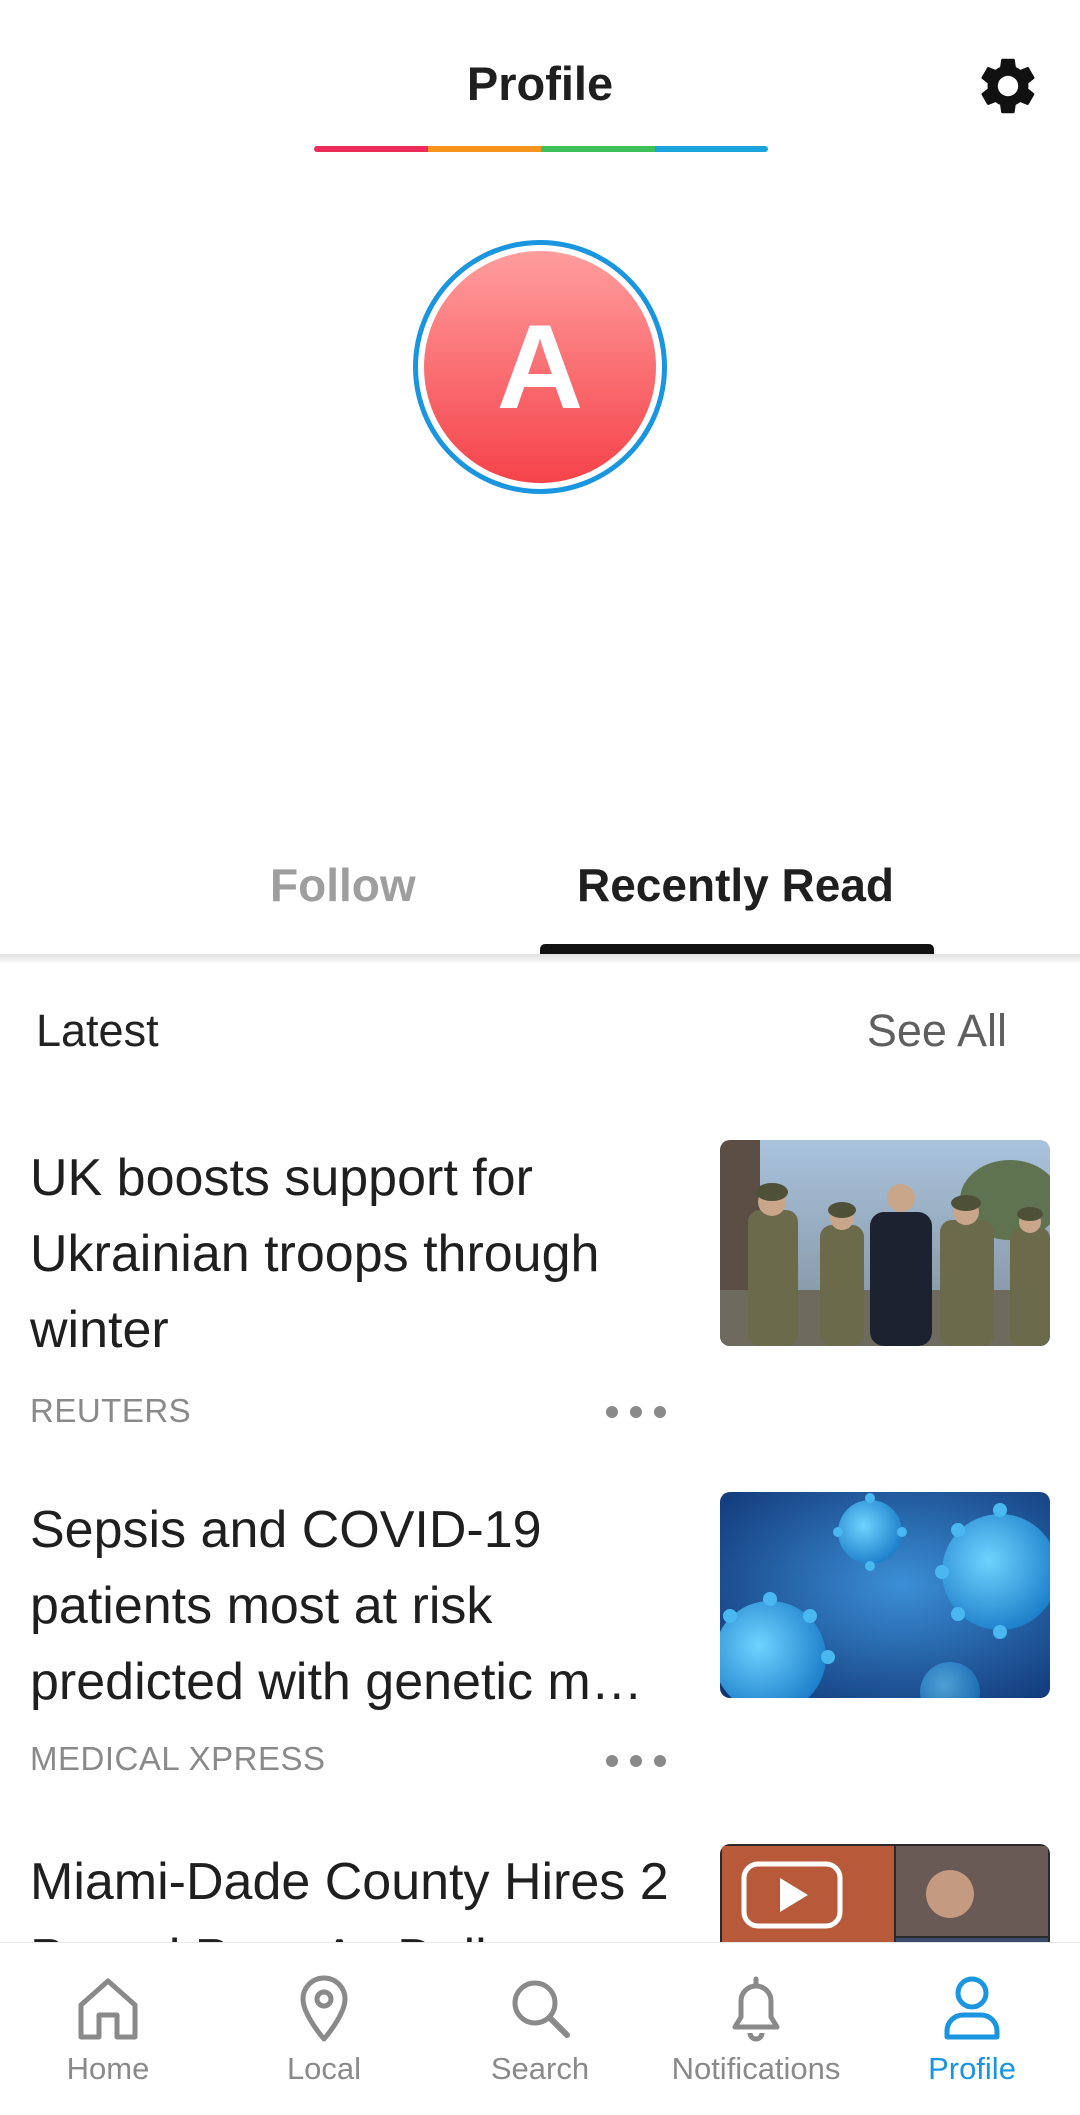 This screenshot has height=2115, width=1080. I want to click on bottom-navigation: Home Local Search Notifications Profile, so click(540, 2028).